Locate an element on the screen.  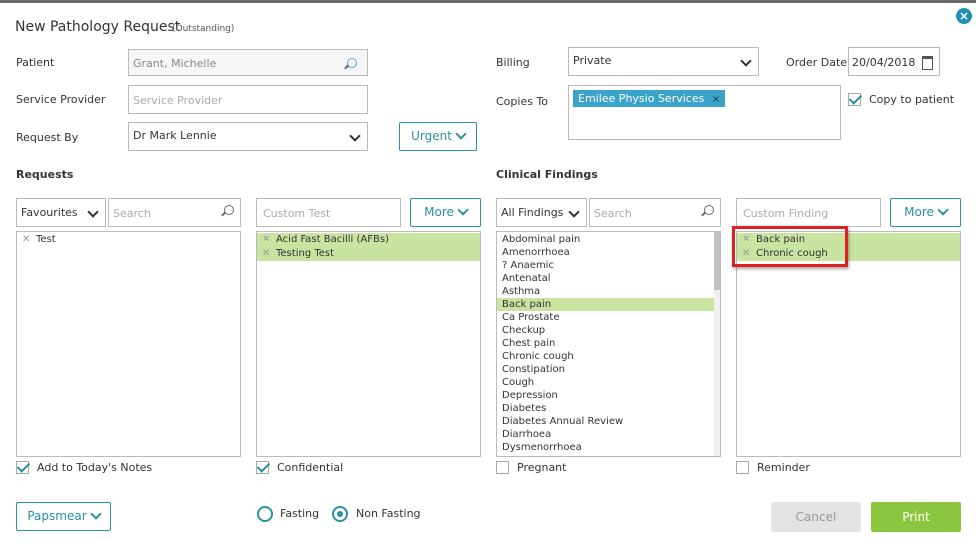
order-date-label: Order Date is located at coordinates (817, 62).